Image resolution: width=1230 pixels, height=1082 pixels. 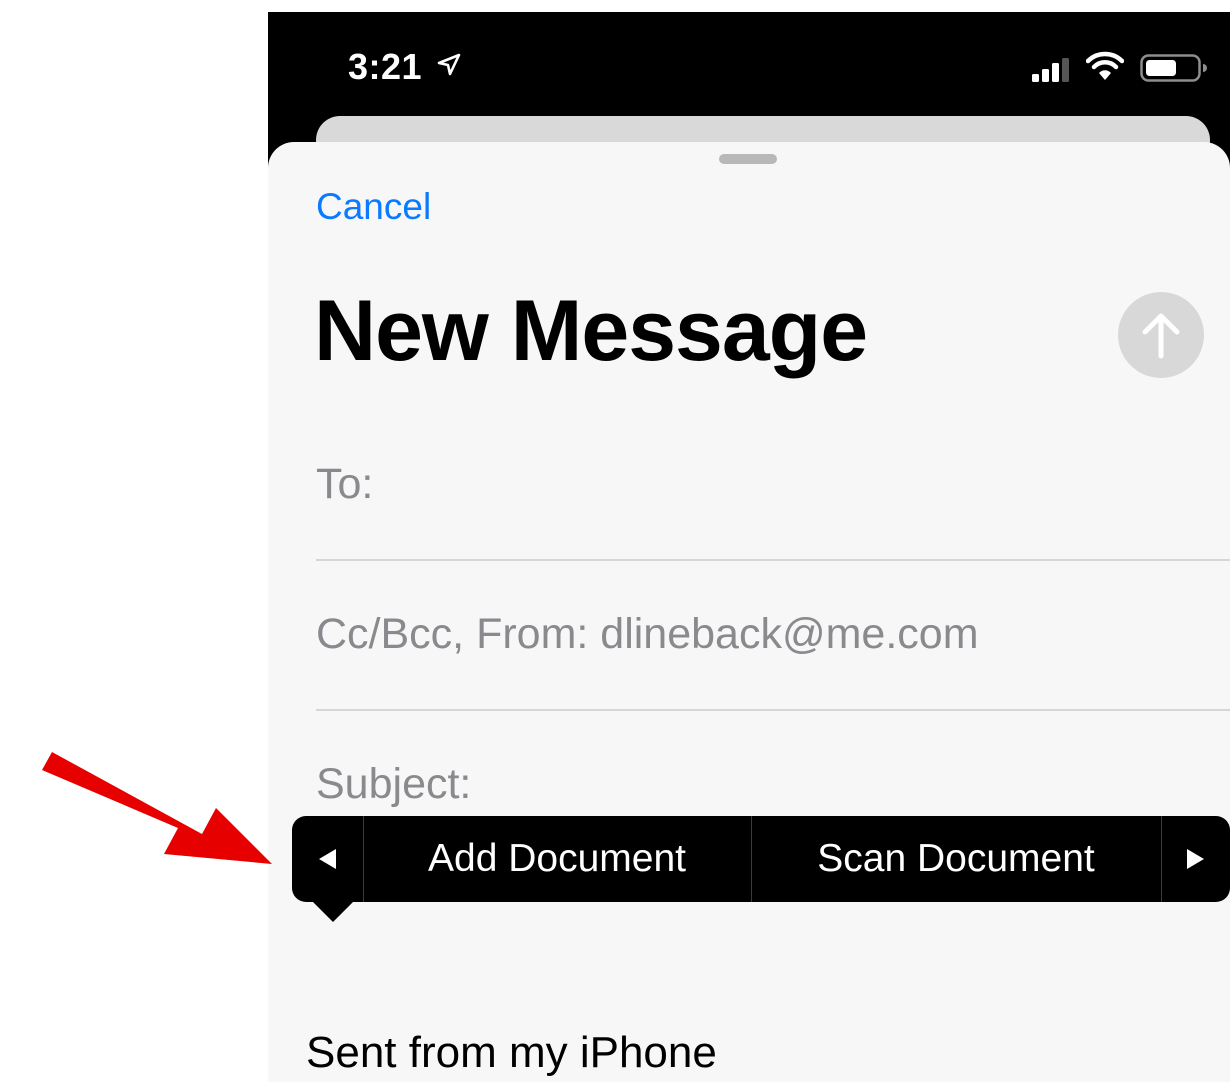 What do you see at coordinates (393, 784) in the screenshot?
I see `subject-field: Subject:` at bounding box center [393, 784].